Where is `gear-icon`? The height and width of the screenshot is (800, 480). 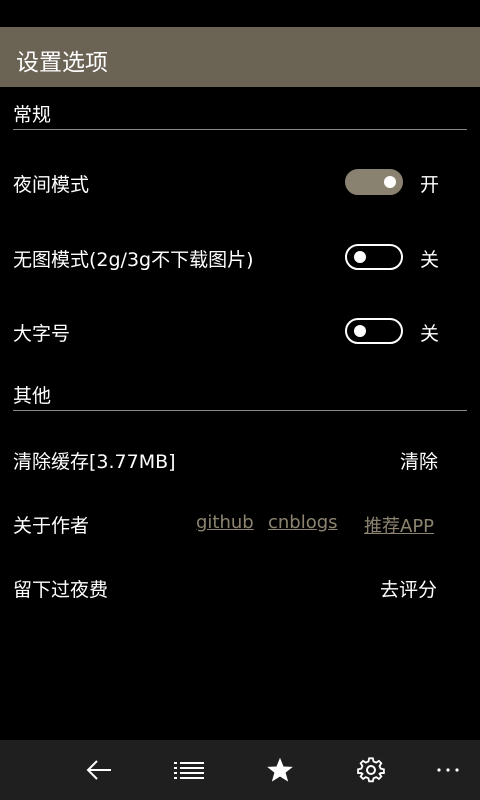 gear-icon is located at coordinates (371, 770).